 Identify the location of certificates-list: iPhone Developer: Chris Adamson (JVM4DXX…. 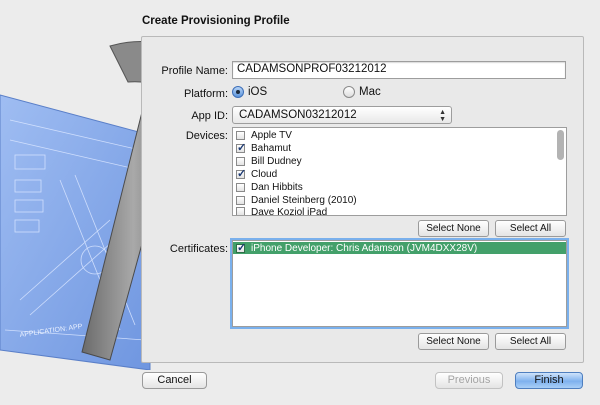
(399, 283).